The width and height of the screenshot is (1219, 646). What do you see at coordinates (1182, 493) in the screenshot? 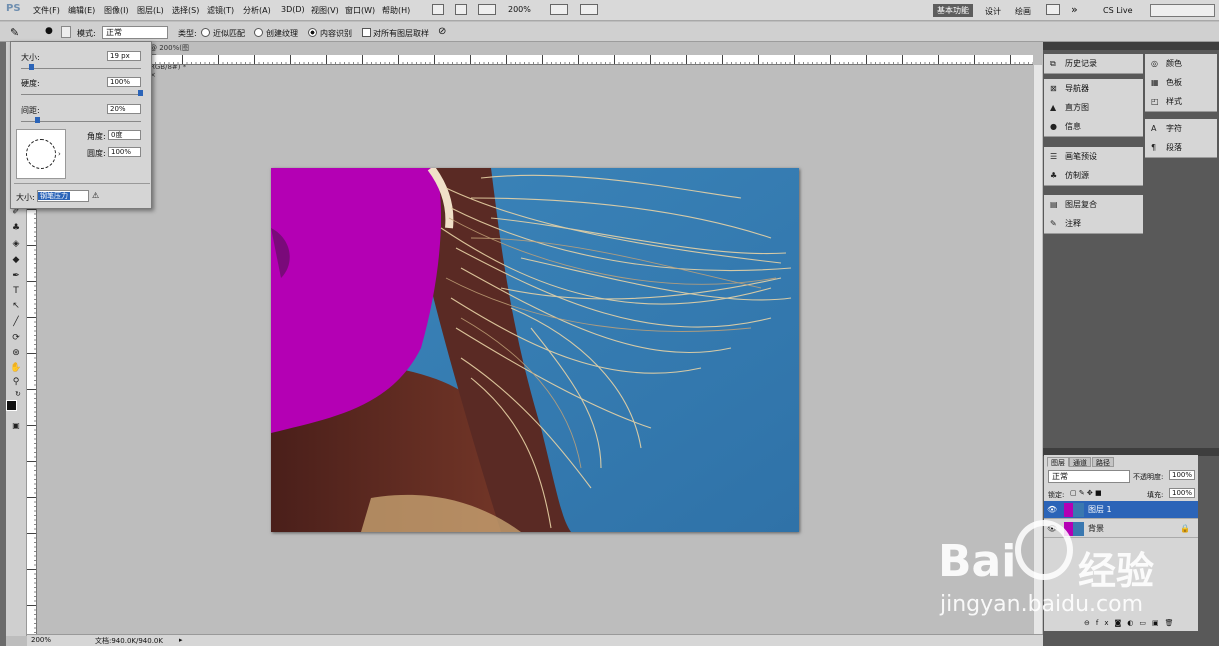
I see `fill-input: 100%` at bounding box center [1182, 493].